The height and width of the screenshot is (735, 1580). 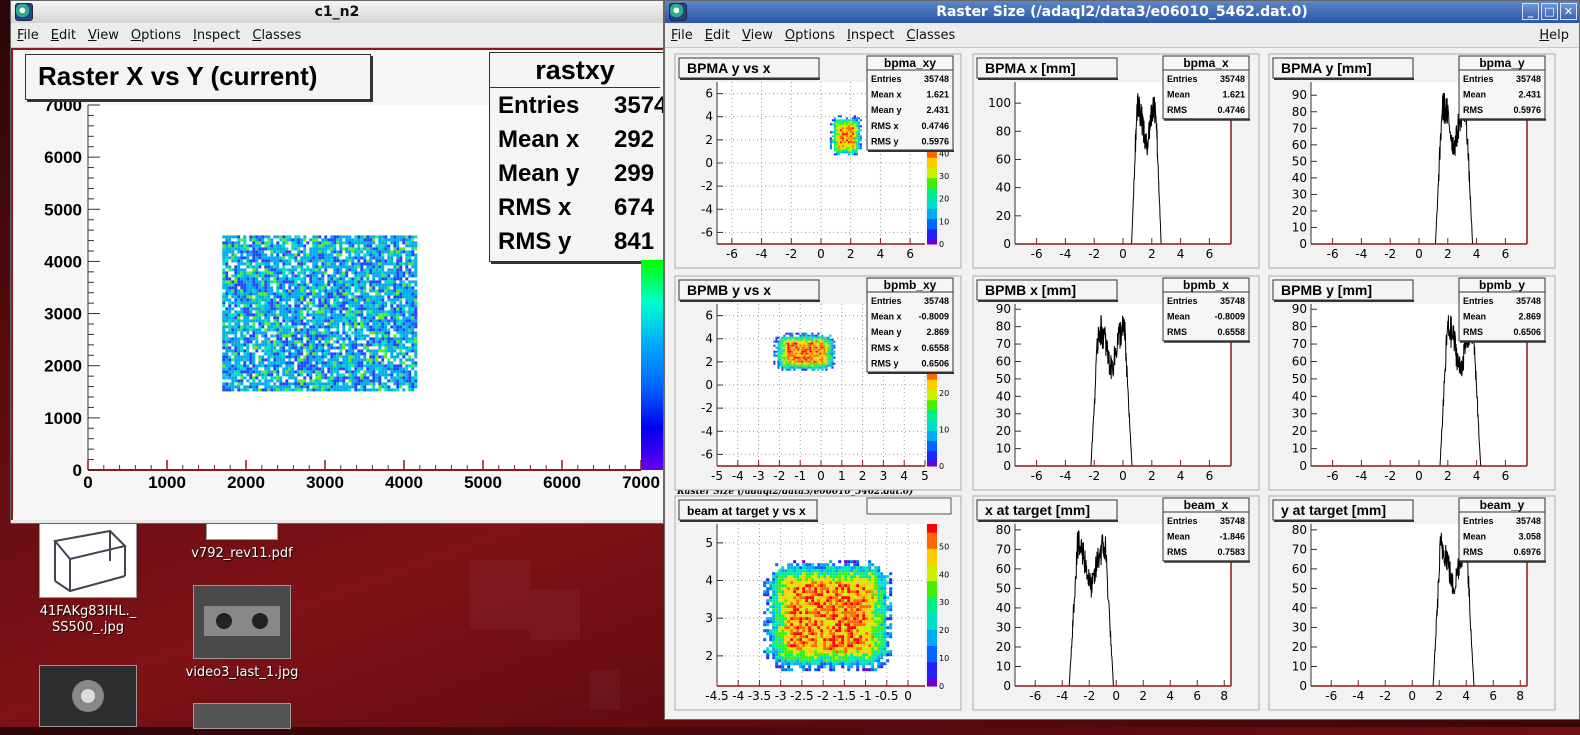 What do you see at coordinates (1554, 35) in the screenshot?
I see `menu-help: Help` at bounding box center [1554, 35].